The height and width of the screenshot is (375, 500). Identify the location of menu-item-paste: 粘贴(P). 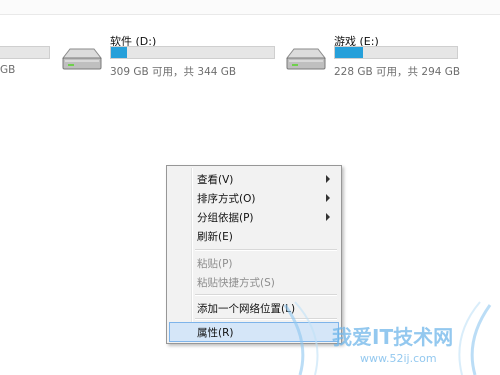
(254, 263).